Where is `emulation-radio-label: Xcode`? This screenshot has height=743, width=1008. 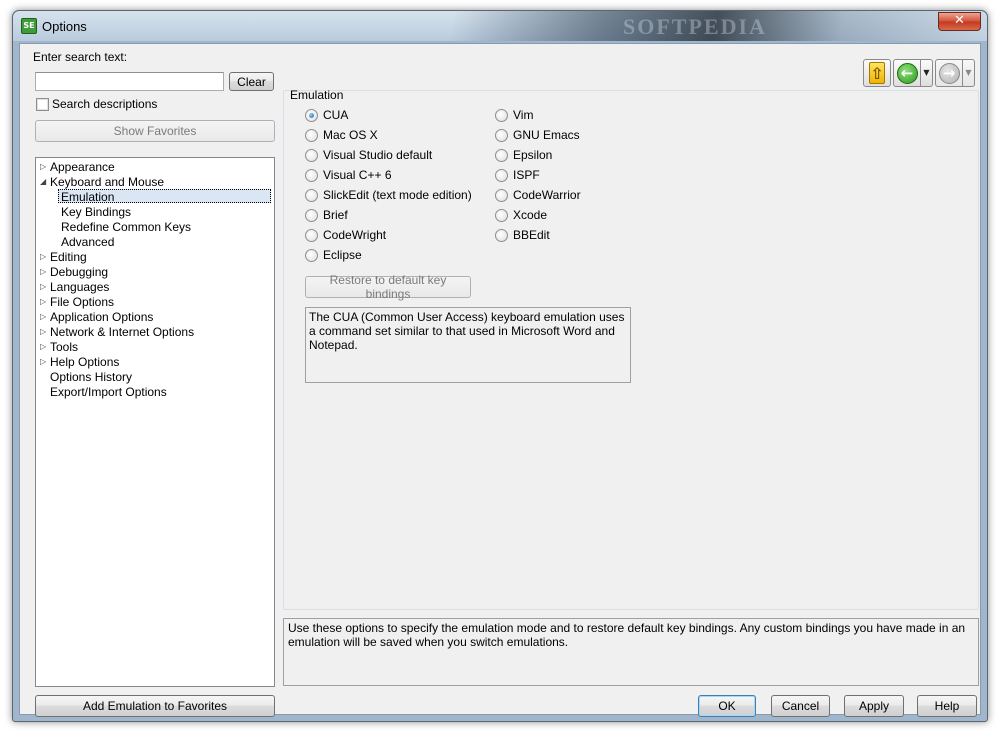 emulation-radio-label: Xcode is located at coordinates (530, 215).